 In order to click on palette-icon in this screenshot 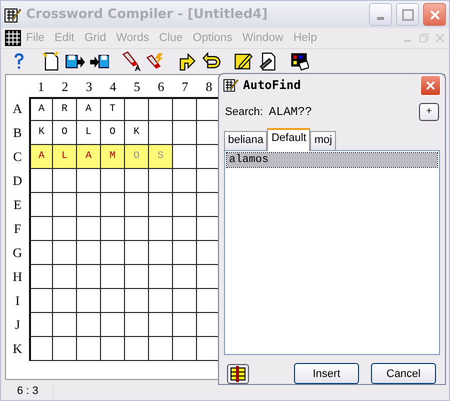, I will do `click(299, 61)`.